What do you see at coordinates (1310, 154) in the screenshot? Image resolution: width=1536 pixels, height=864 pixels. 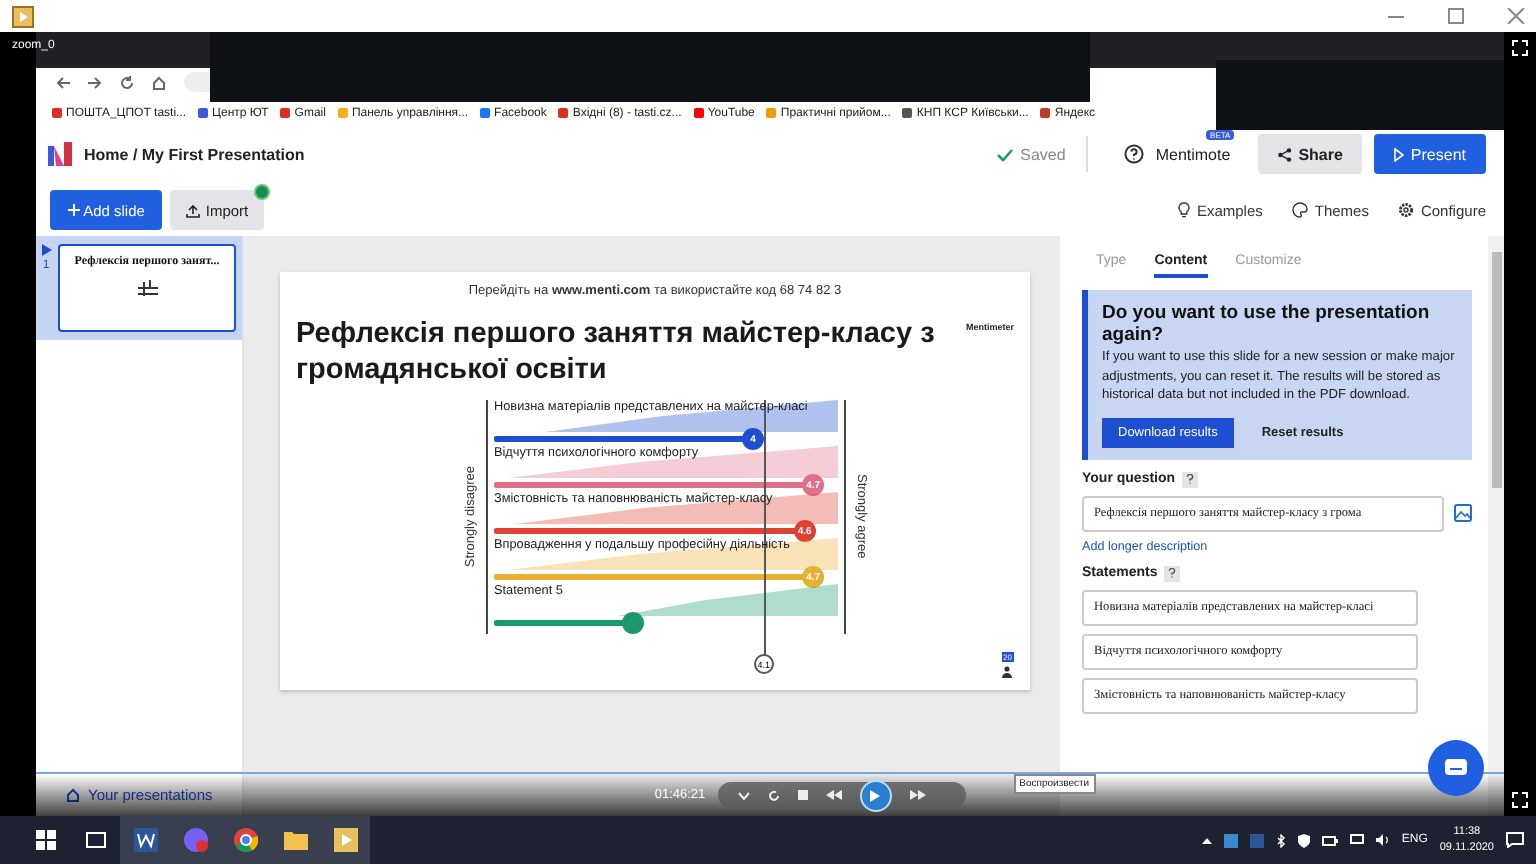 I see `share-button: Share` at bounding box center [1310, 154].